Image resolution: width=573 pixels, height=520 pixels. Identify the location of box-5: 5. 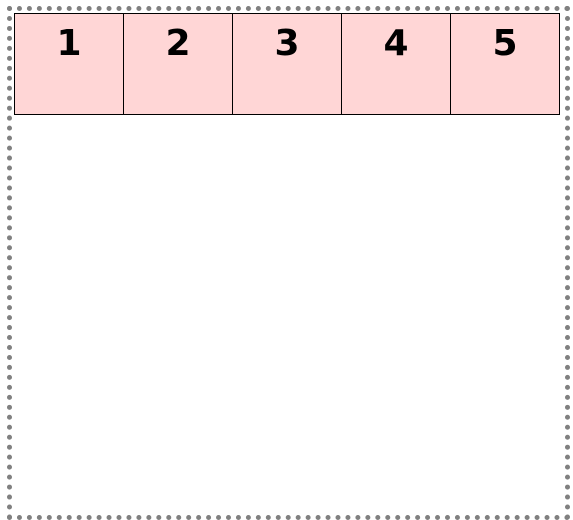
(505, 64).